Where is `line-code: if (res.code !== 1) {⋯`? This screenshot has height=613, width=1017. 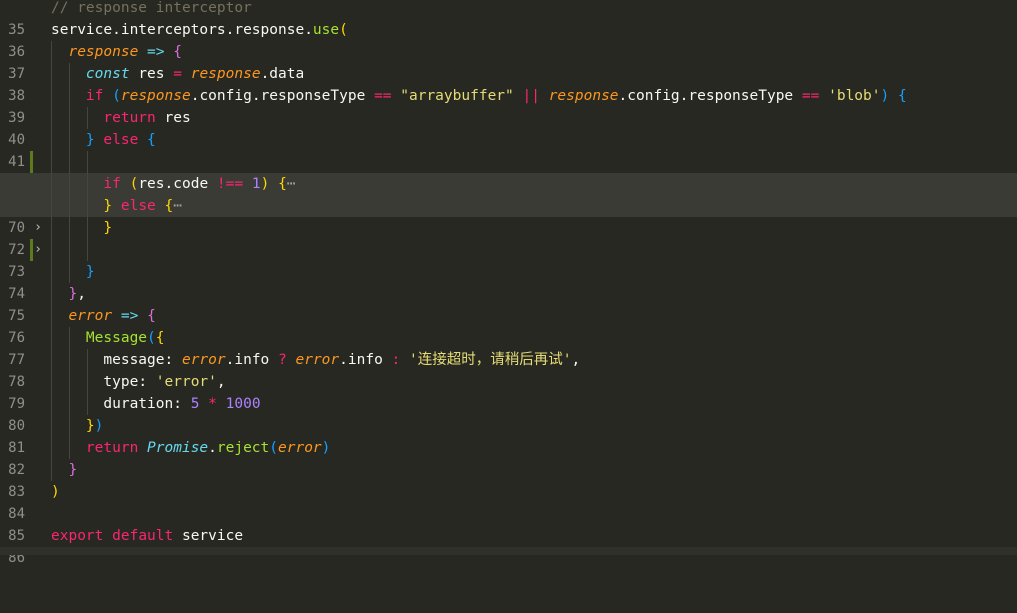 line-code: if (res.code !== 1) {⋯ is located at coordinates (173, 184).